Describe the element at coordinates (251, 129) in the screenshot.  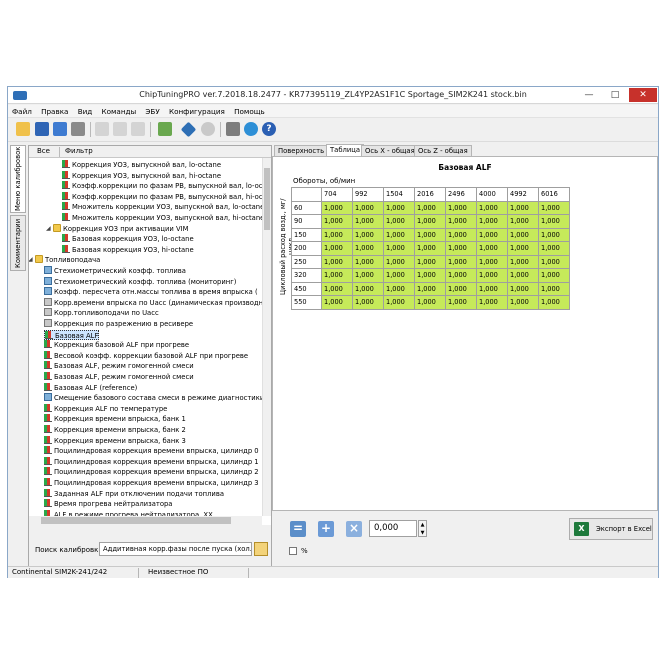
I see `connect-icon` at that location.